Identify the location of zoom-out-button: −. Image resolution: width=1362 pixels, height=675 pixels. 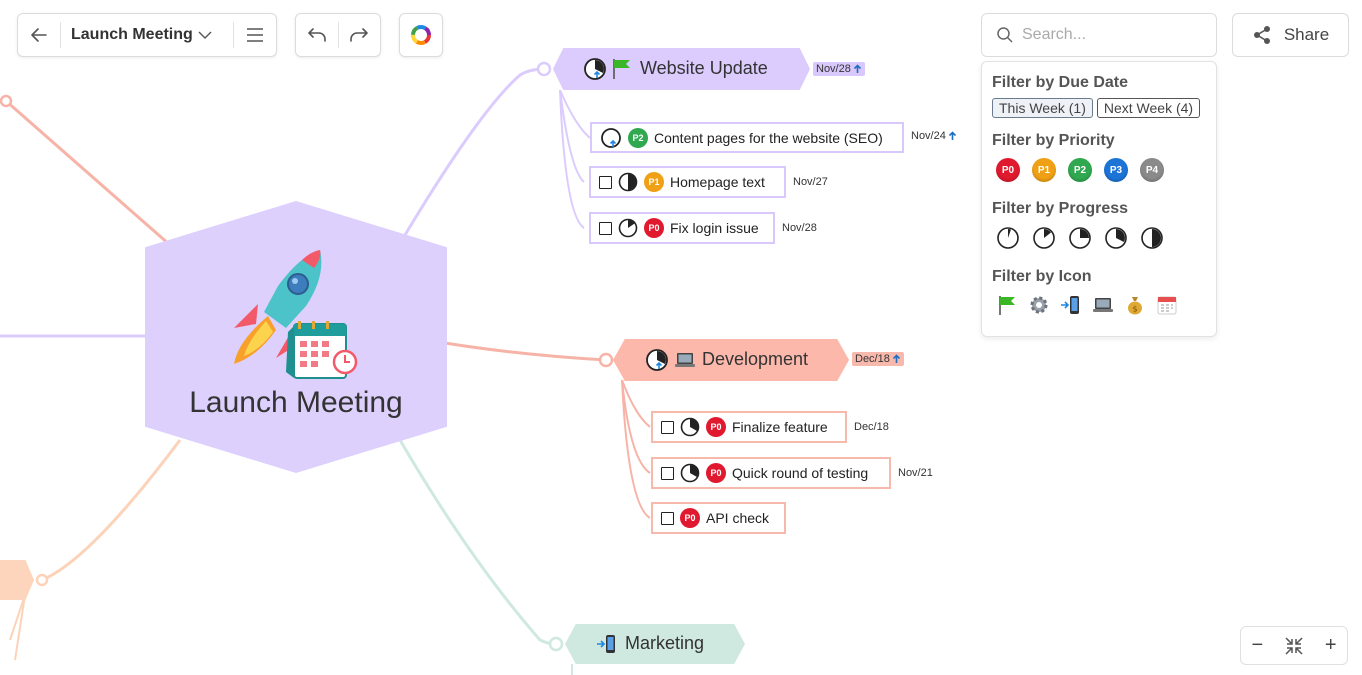
(1257, 645).